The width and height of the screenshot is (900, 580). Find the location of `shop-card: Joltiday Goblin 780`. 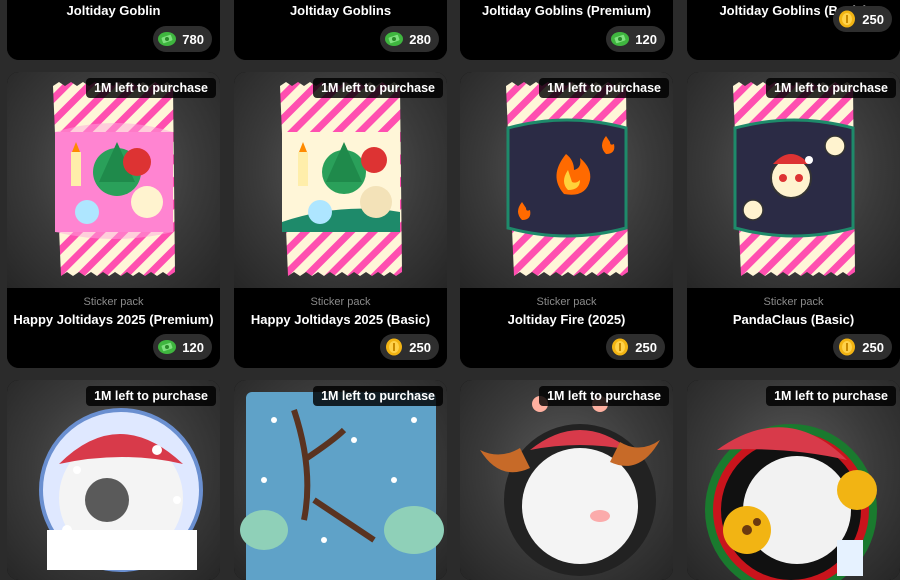

shop-card: Joltiday Goblin 780 is located at coordinates (113, 30).